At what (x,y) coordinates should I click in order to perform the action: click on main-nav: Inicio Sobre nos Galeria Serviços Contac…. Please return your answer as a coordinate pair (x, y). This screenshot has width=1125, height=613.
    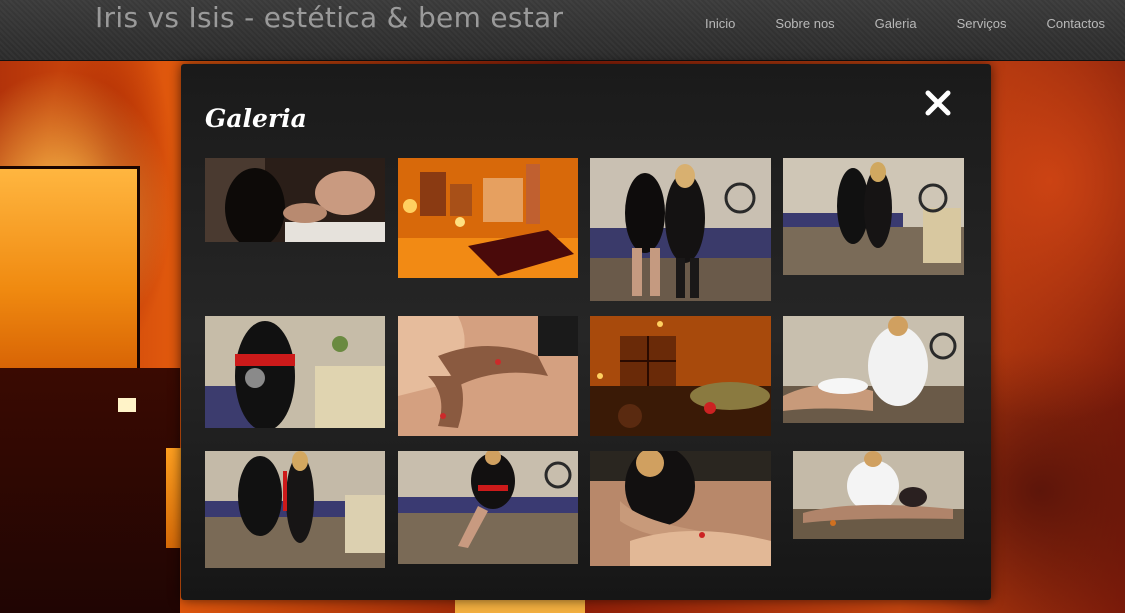
    Looking at the image, I should click on (915, 23).